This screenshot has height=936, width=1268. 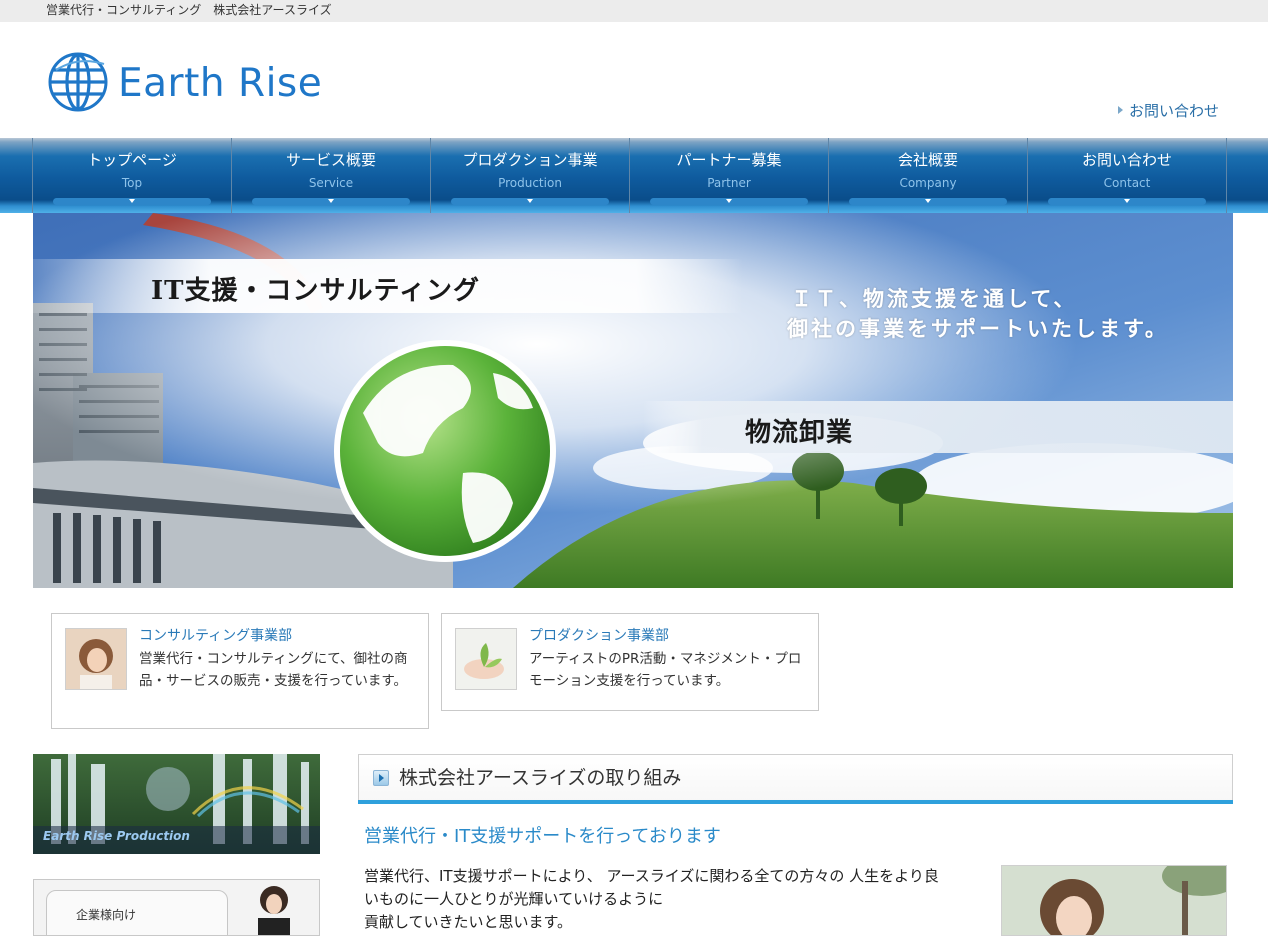 I want to click on nav-label-en: Production, so click(x=530, y=183).